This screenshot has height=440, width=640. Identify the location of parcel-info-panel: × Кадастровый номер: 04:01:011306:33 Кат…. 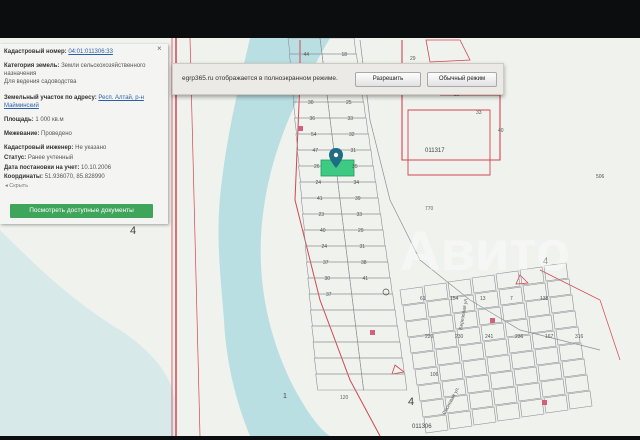
(84, 134).